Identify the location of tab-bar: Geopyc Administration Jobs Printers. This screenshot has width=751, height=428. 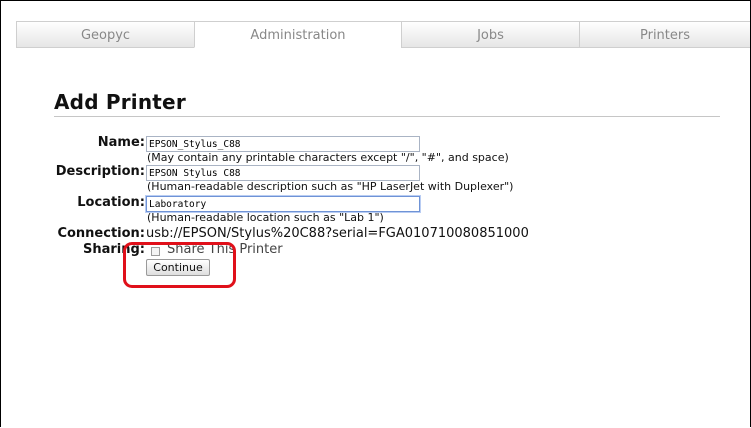
(383, 34).